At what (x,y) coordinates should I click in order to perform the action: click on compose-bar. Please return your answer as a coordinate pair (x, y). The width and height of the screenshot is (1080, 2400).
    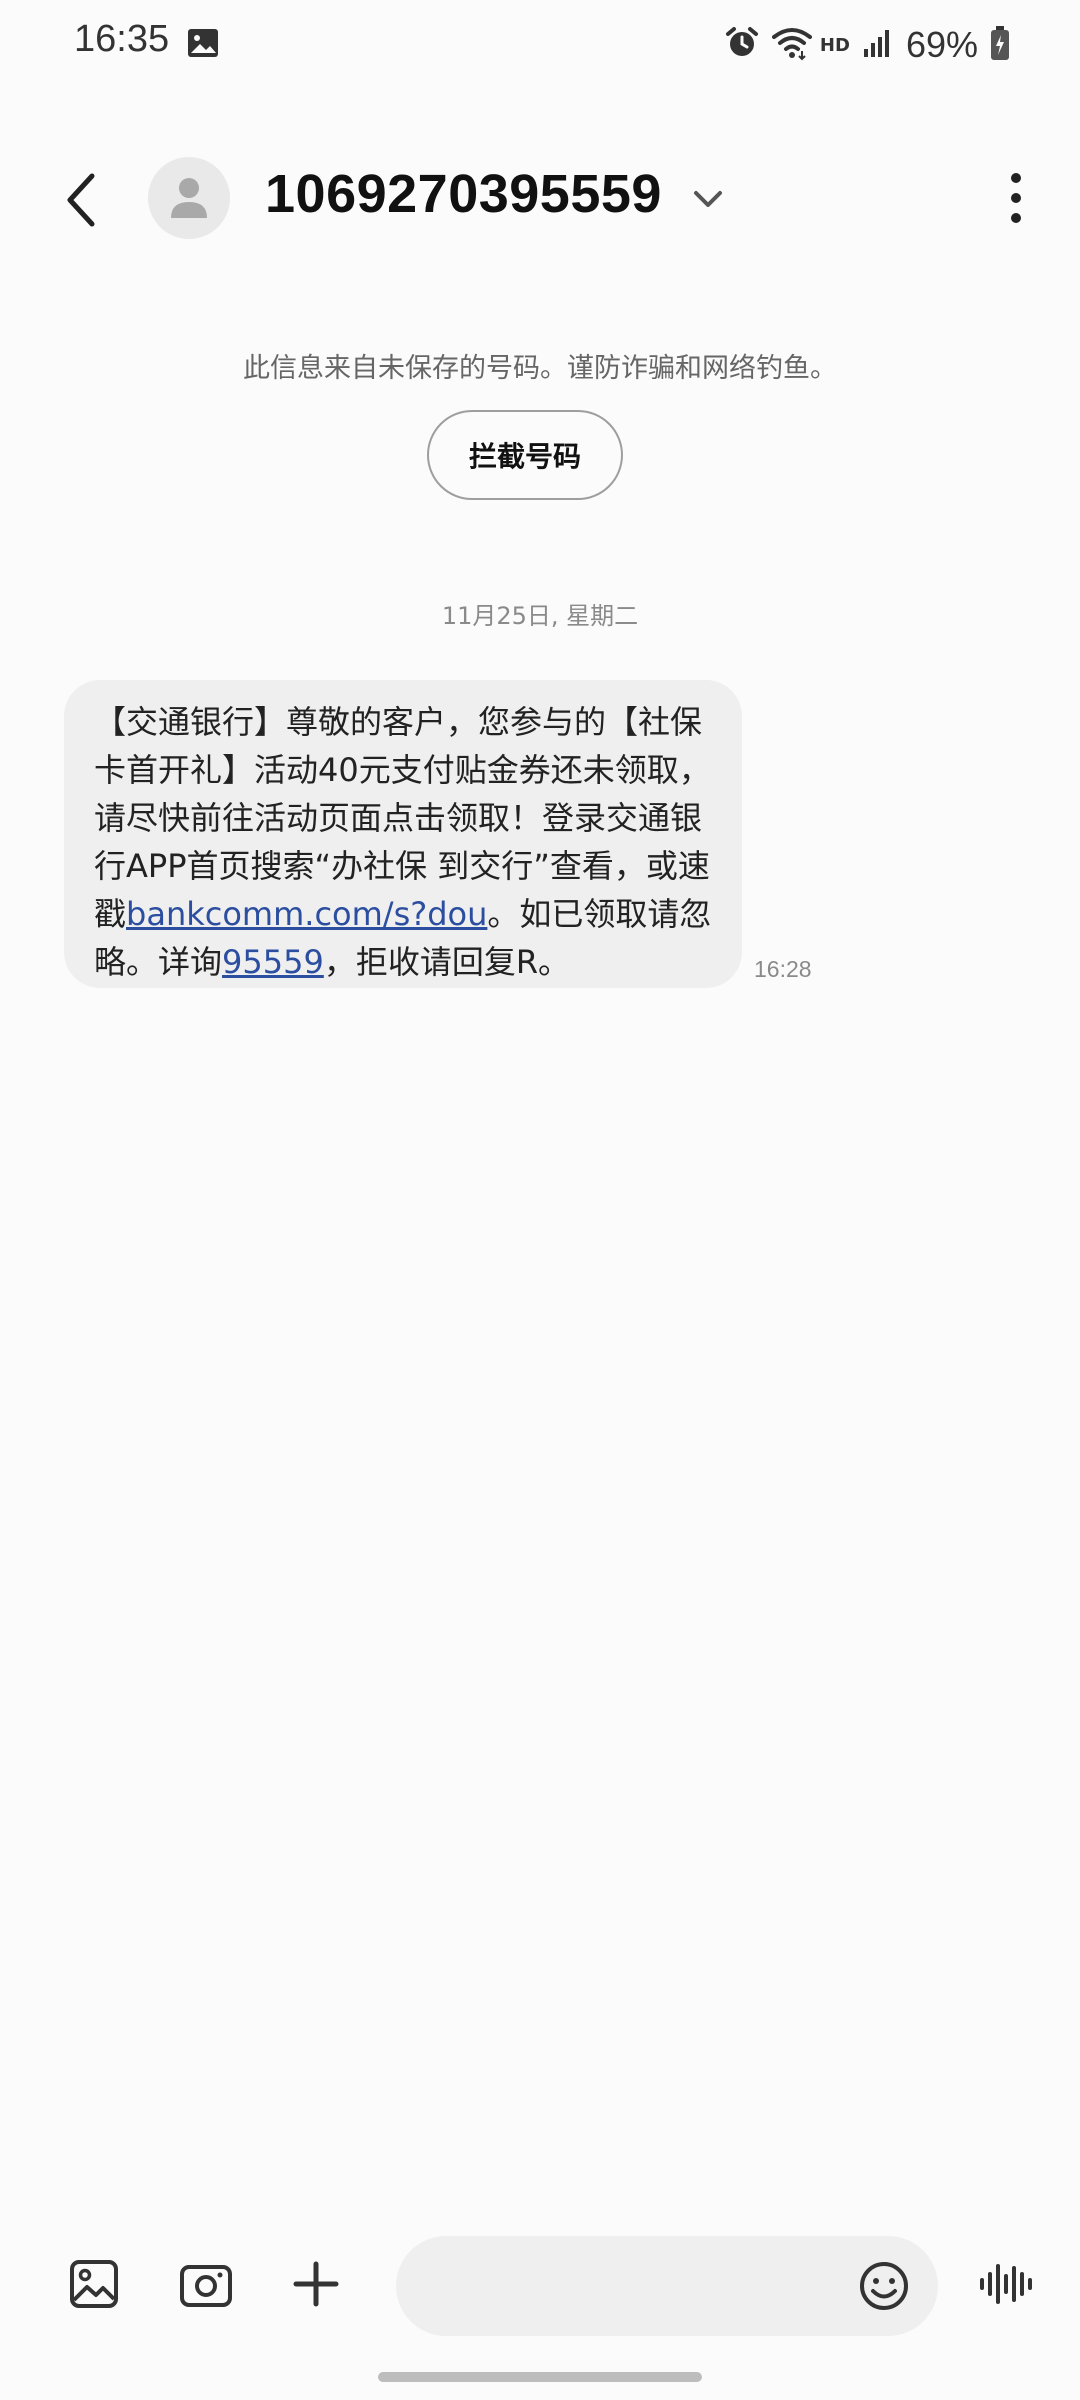
    Looking at the image, I should click on (540, 2285).